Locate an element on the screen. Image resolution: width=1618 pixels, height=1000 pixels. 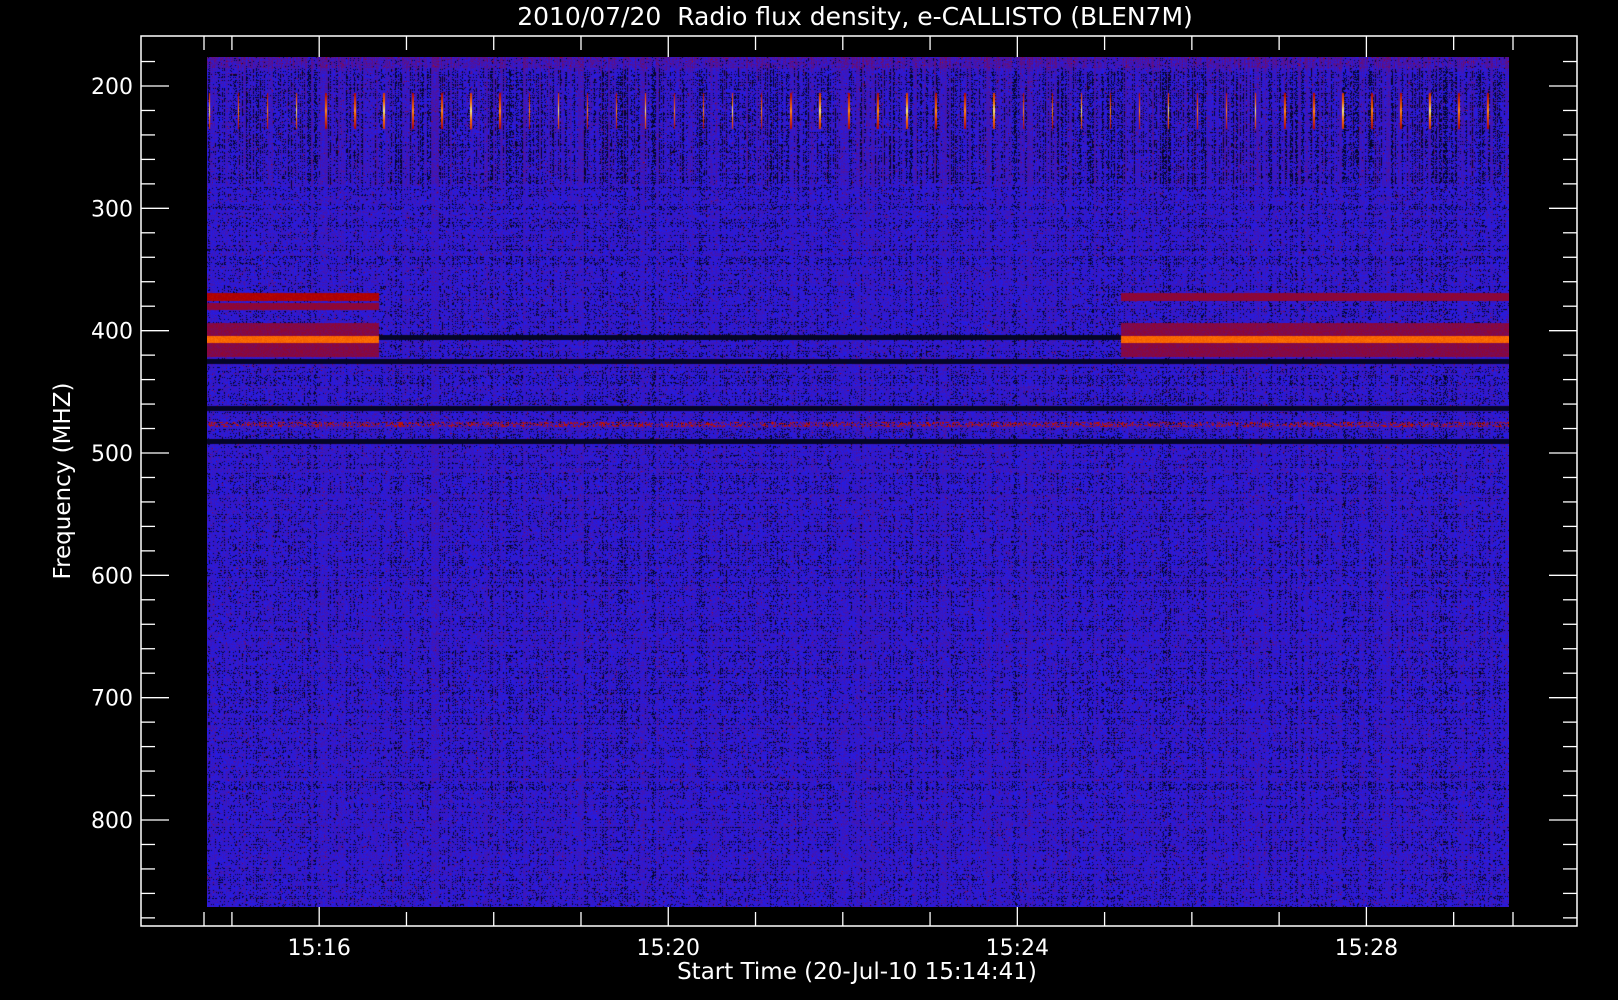
x-axis-label: Start Time (20-Jul-10 15:14:41) is located at coordinates (857, 972).